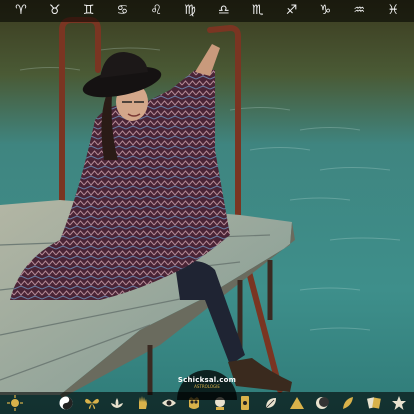 The height and width of the screenshot is (414, 414). What do you see at coordinates (292, 11) in the screenshot?
I see `sagittarius-icon: ♐` at bounding box center [292, 11].